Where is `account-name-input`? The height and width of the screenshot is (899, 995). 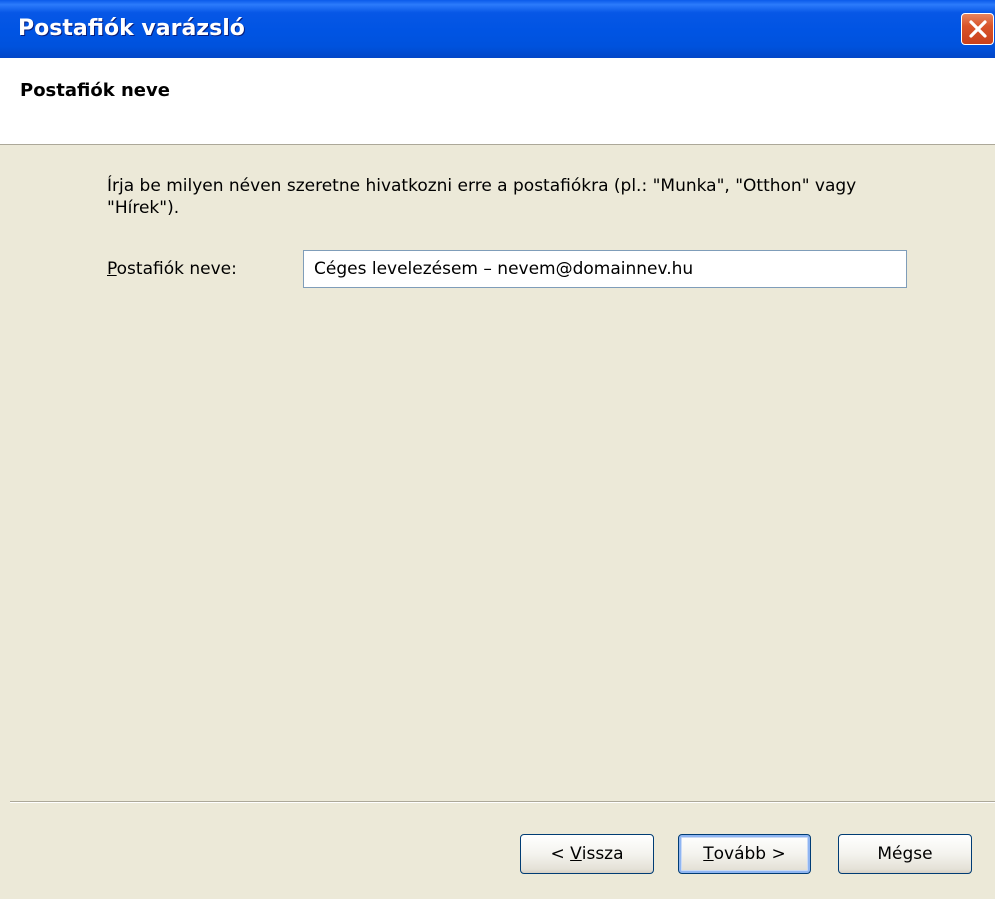
account-name-input is located at coordinates (605, 269).